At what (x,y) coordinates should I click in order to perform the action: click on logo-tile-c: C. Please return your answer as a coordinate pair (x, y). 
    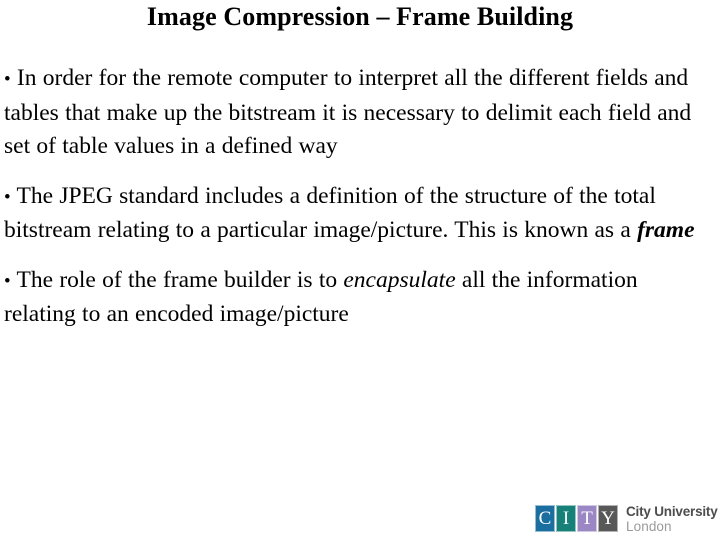
    Looking at the image, I should click on (545, 518).